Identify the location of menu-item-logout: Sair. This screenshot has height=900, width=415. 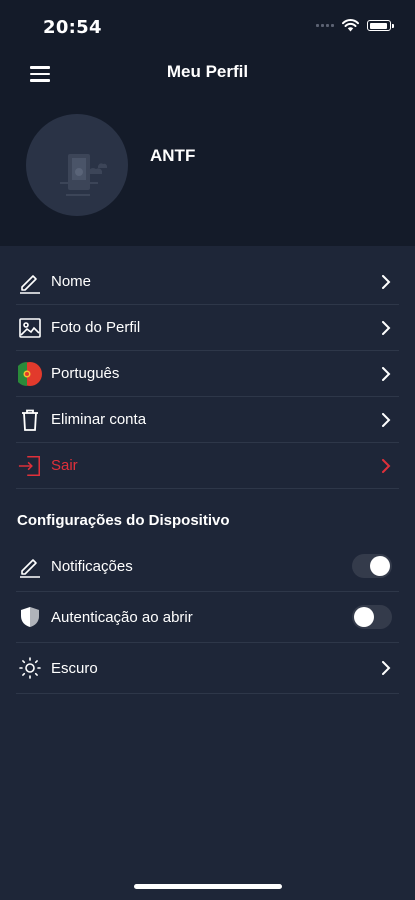
(207, 466).